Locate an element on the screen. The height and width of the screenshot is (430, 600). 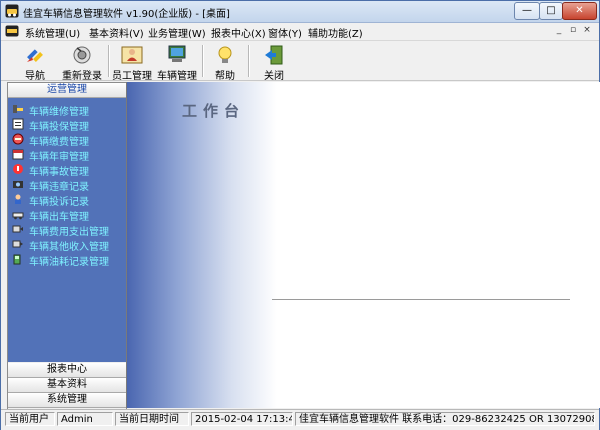
menu-window: 窗体(Y) is located at coordinates (285, 32).